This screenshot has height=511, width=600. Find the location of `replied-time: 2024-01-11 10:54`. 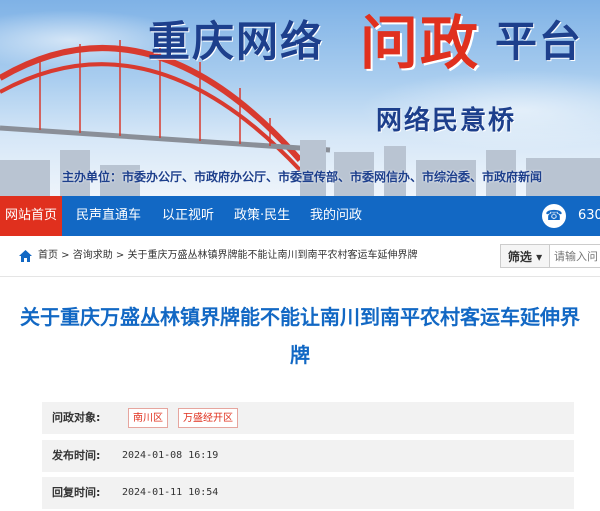

replied-time: 2024-01-11 10:54 is located at coordinates (170, 492).